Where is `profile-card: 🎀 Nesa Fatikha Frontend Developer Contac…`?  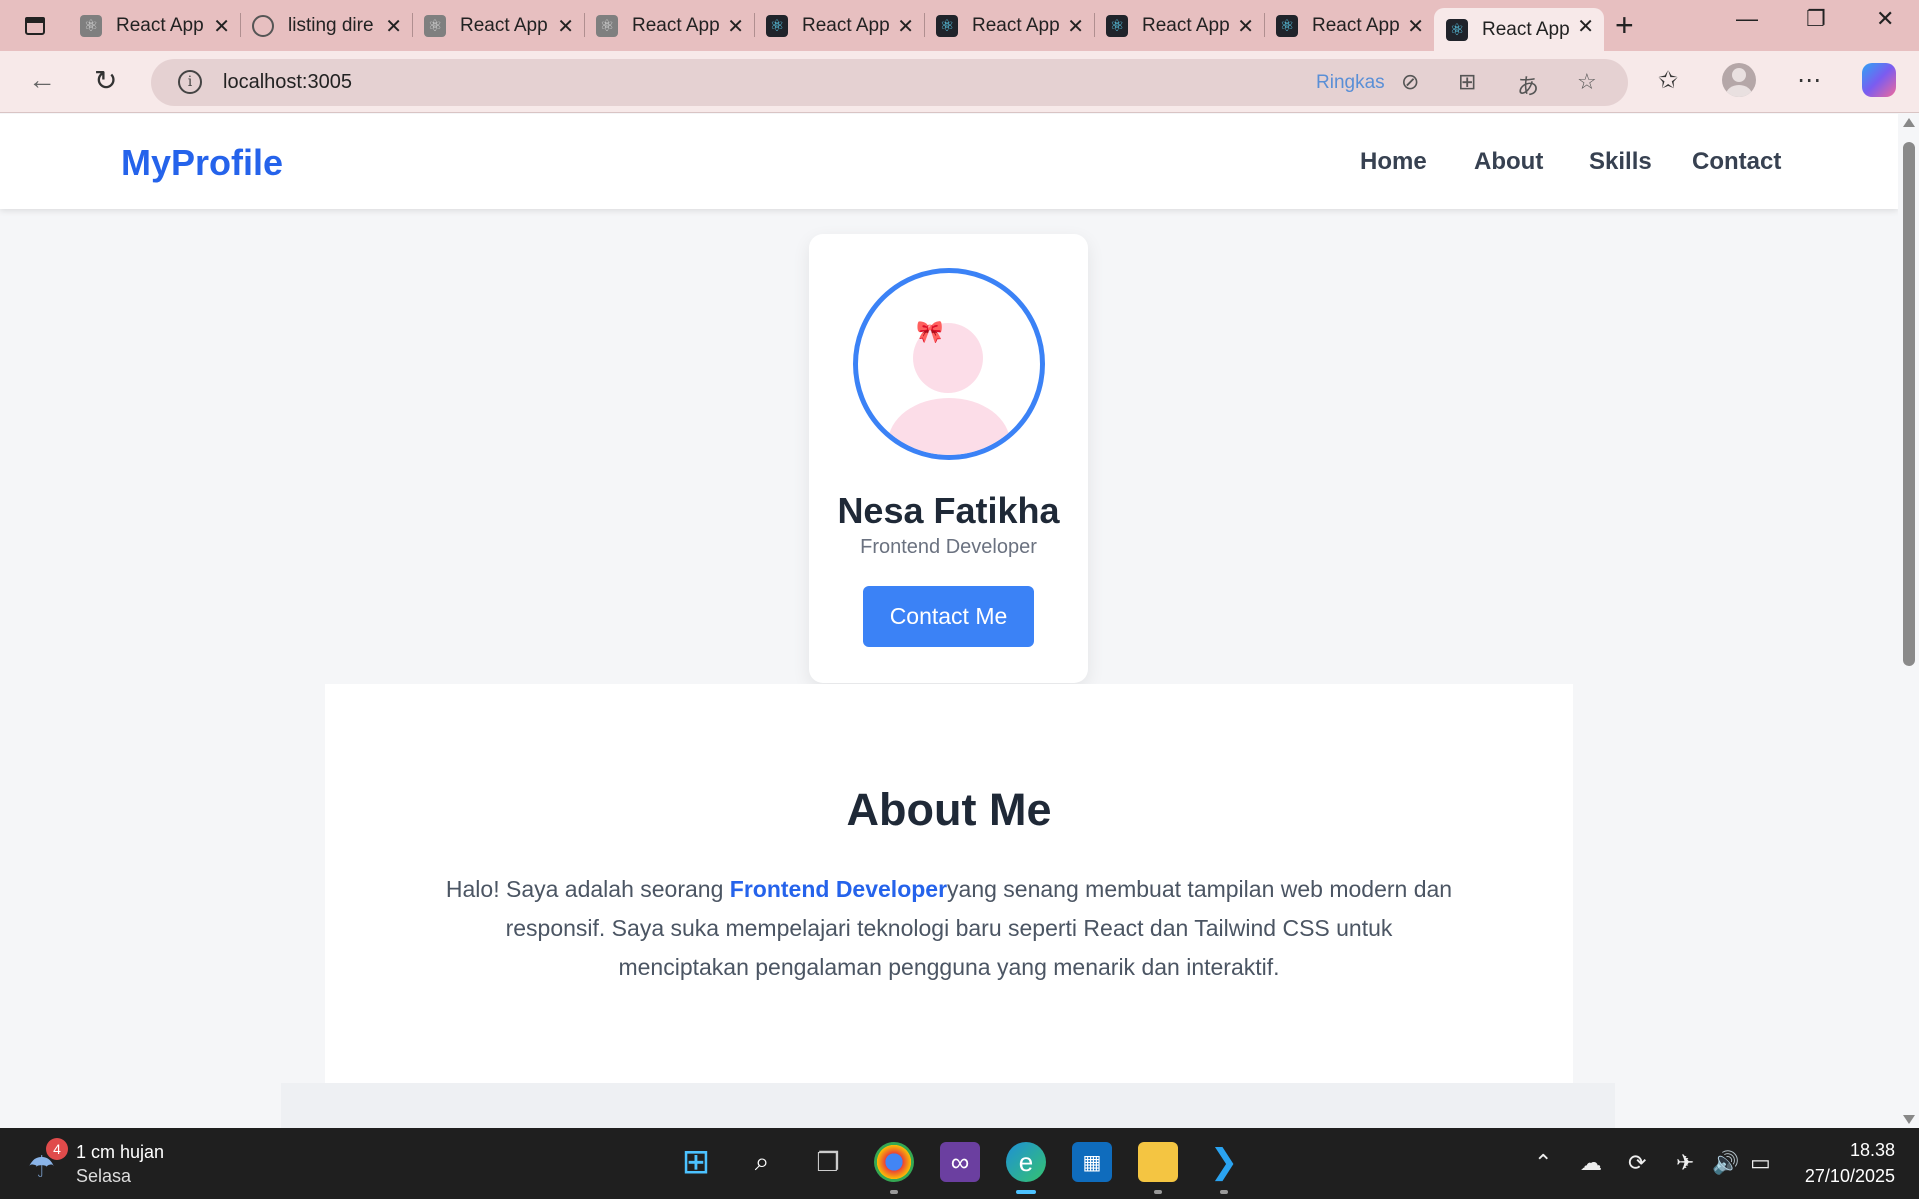
profile-card: 🎀 Nesa Fatikha Frontend Developer Contac… is located at coordinates (948, 458).